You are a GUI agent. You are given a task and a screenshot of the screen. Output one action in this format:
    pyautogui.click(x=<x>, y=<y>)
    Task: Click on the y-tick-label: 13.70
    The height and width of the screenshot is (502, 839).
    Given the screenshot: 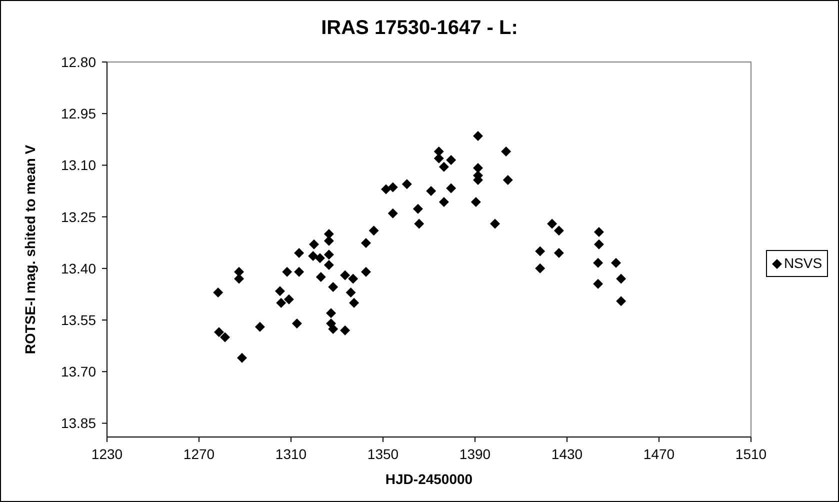 What is the action you would take?
    pyautogui.click(x=78, y=372)
    